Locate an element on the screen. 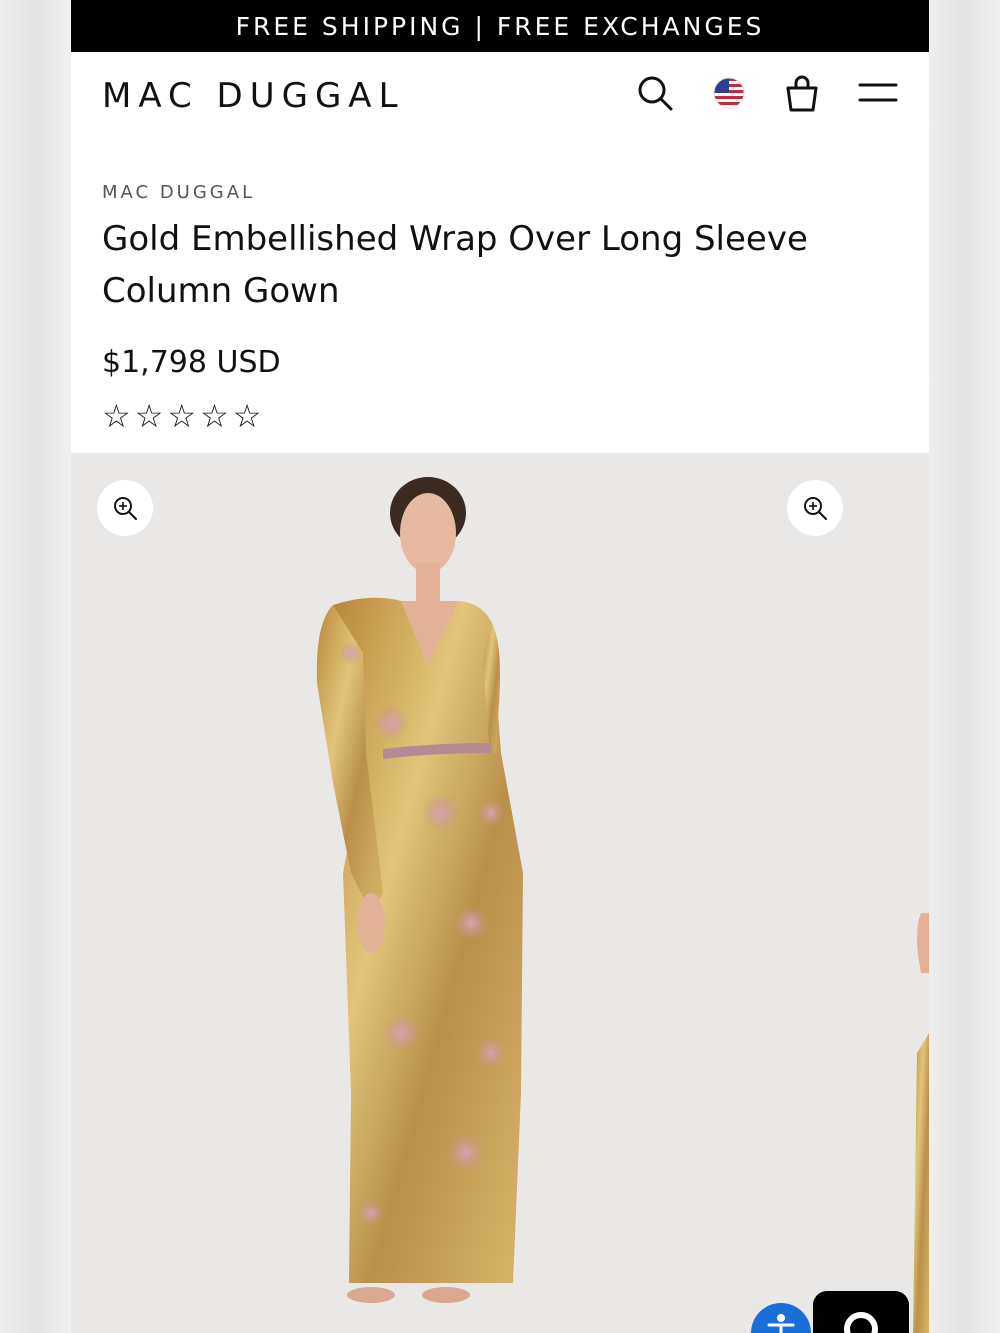  chat-icon is located at coordinates (861, 1312).